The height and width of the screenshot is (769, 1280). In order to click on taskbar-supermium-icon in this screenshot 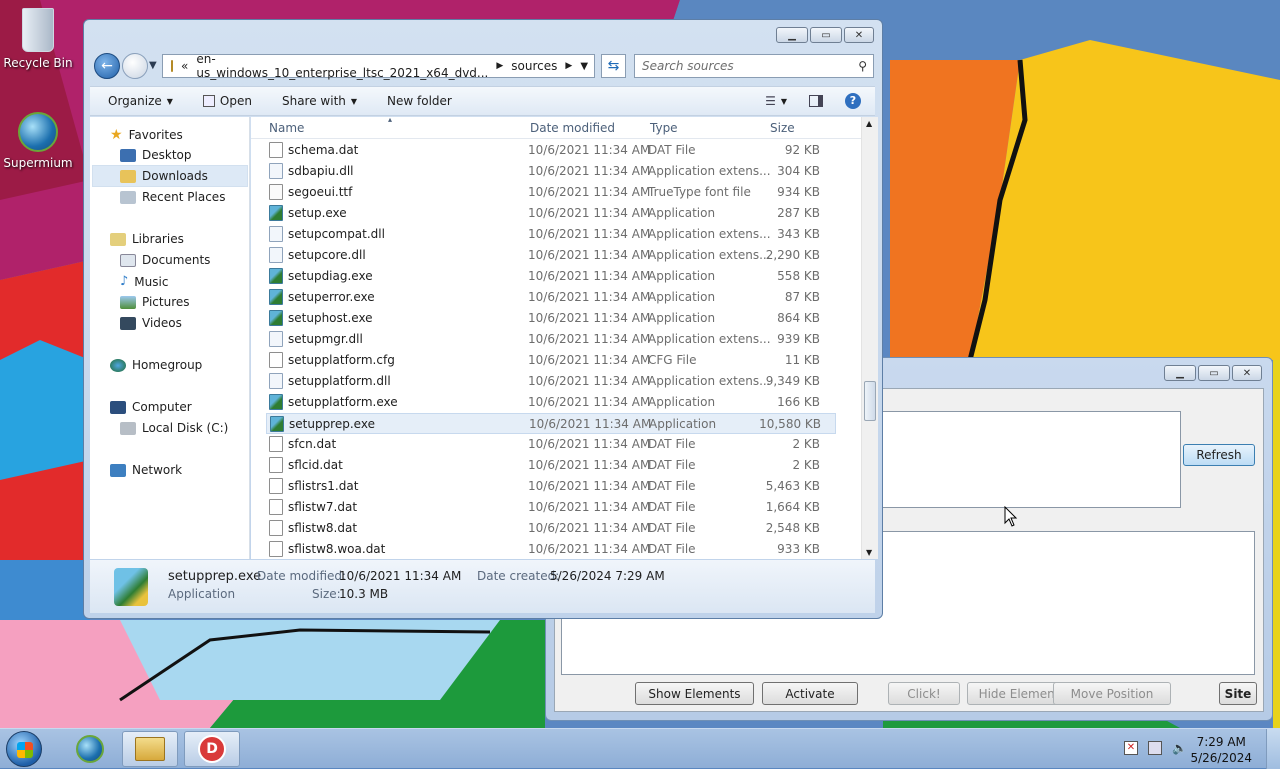, I will do `click(90, 749)`.